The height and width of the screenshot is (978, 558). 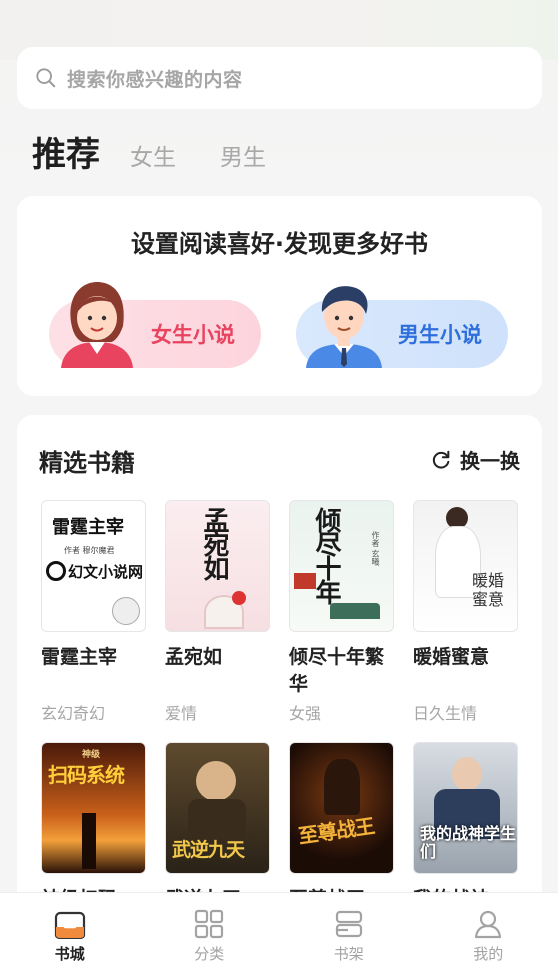 I want to click on book-cover: 我的战神学生们, so click(x=465, y=808).